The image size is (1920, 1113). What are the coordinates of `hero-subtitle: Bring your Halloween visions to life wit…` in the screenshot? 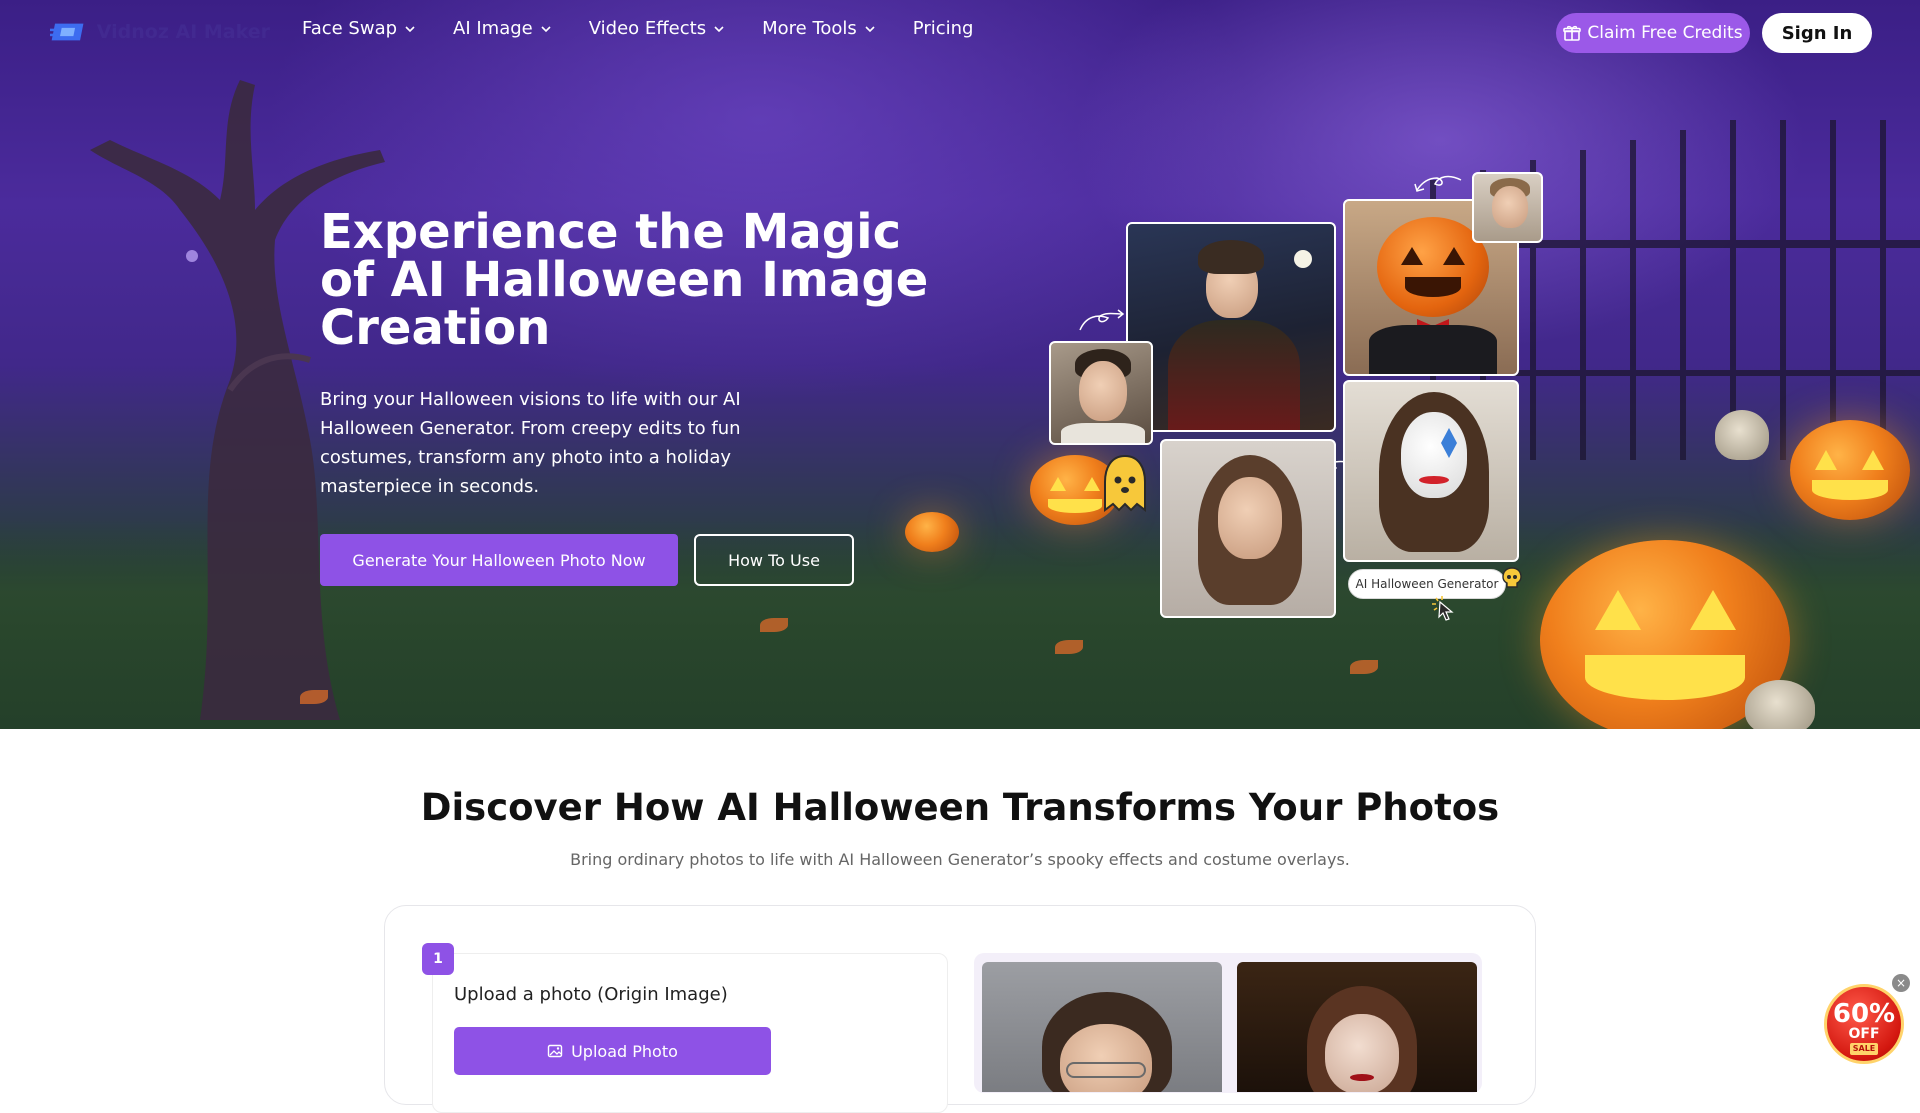 It's located at (530, 443).